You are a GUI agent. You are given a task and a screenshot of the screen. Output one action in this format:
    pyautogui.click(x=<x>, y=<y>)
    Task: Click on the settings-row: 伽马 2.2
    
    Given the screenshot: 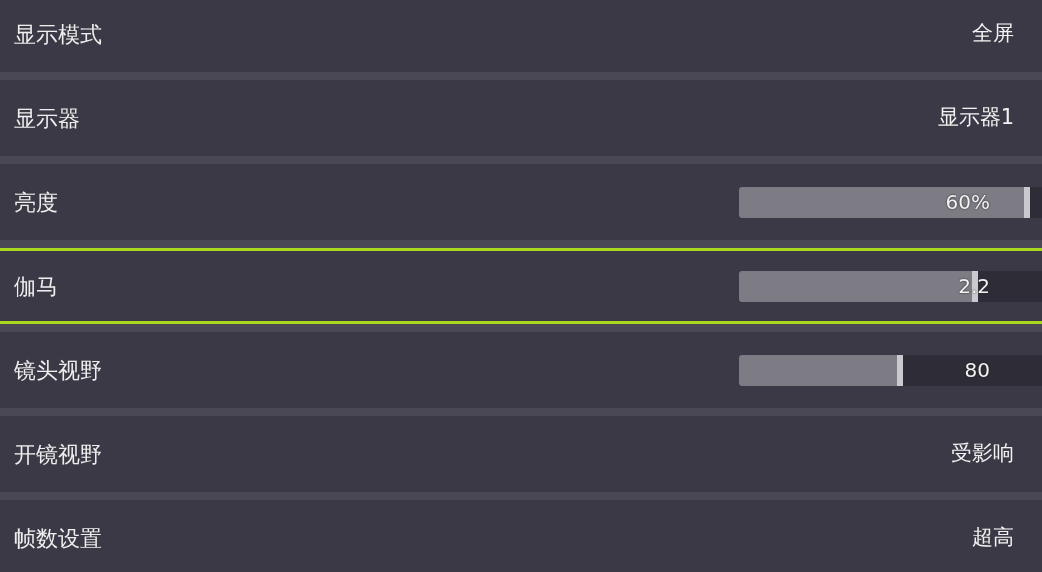 What is the action you would take?
    pyautogui.click(x=521, y=286)
    